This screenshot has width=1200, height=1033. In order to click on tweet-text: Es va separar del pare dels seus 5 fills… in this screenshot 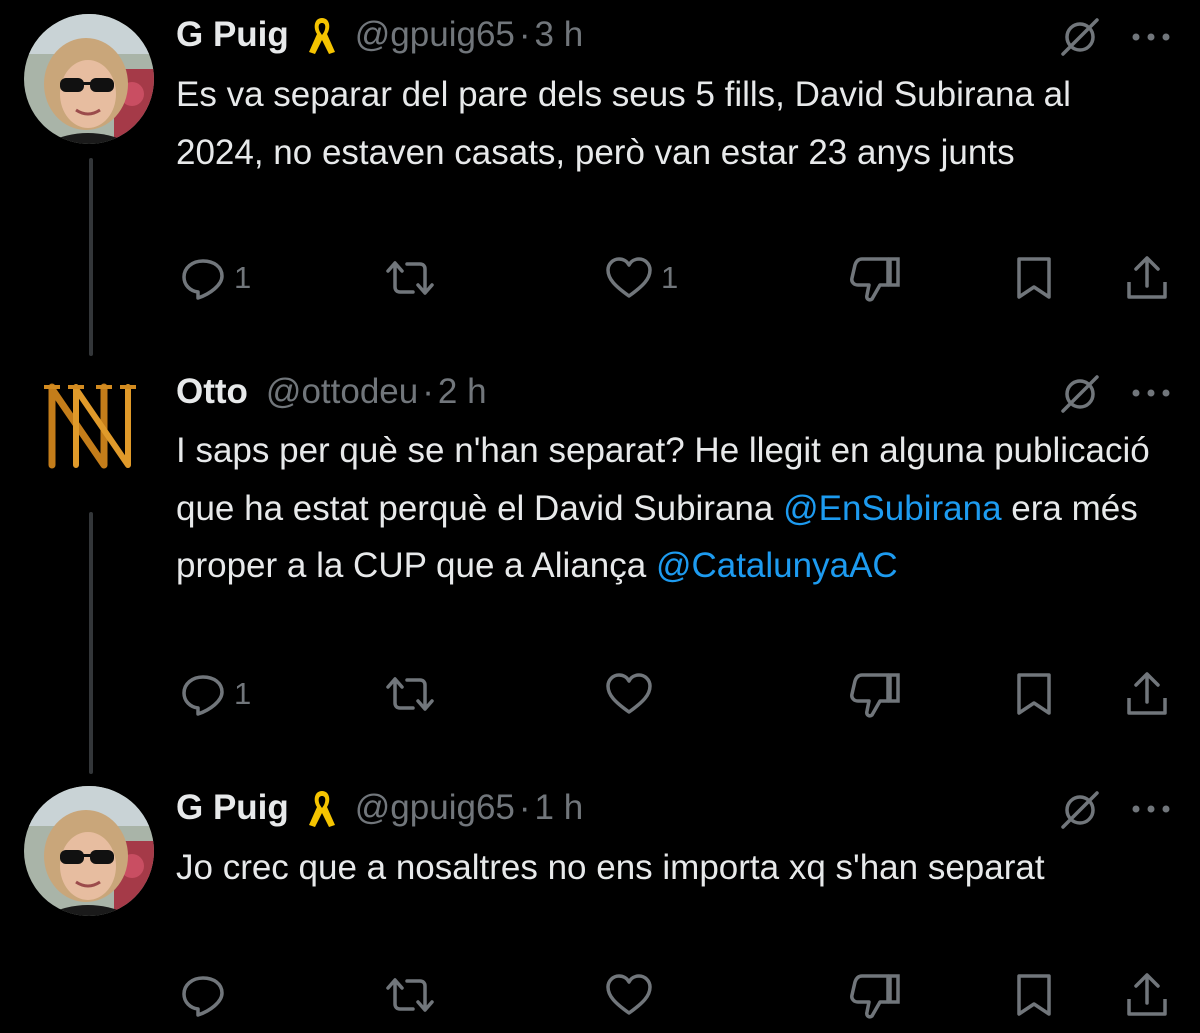, I will do `click(623, 123)`.